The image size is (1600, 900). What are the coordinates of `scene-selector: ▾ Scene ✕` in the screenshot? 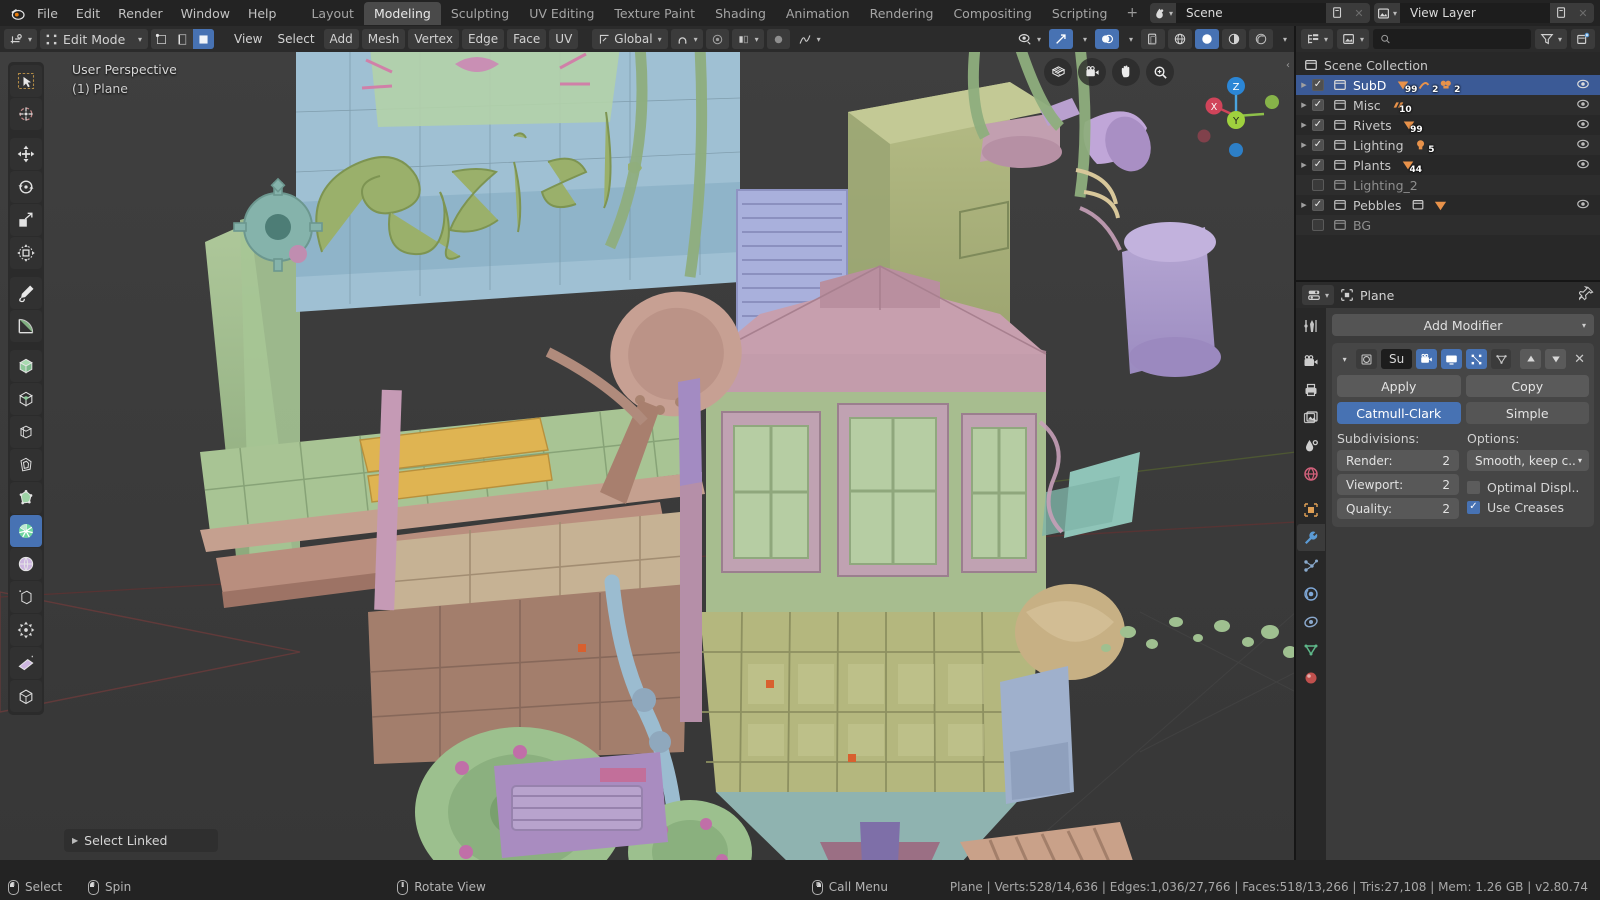 It's located at (1260, 13).